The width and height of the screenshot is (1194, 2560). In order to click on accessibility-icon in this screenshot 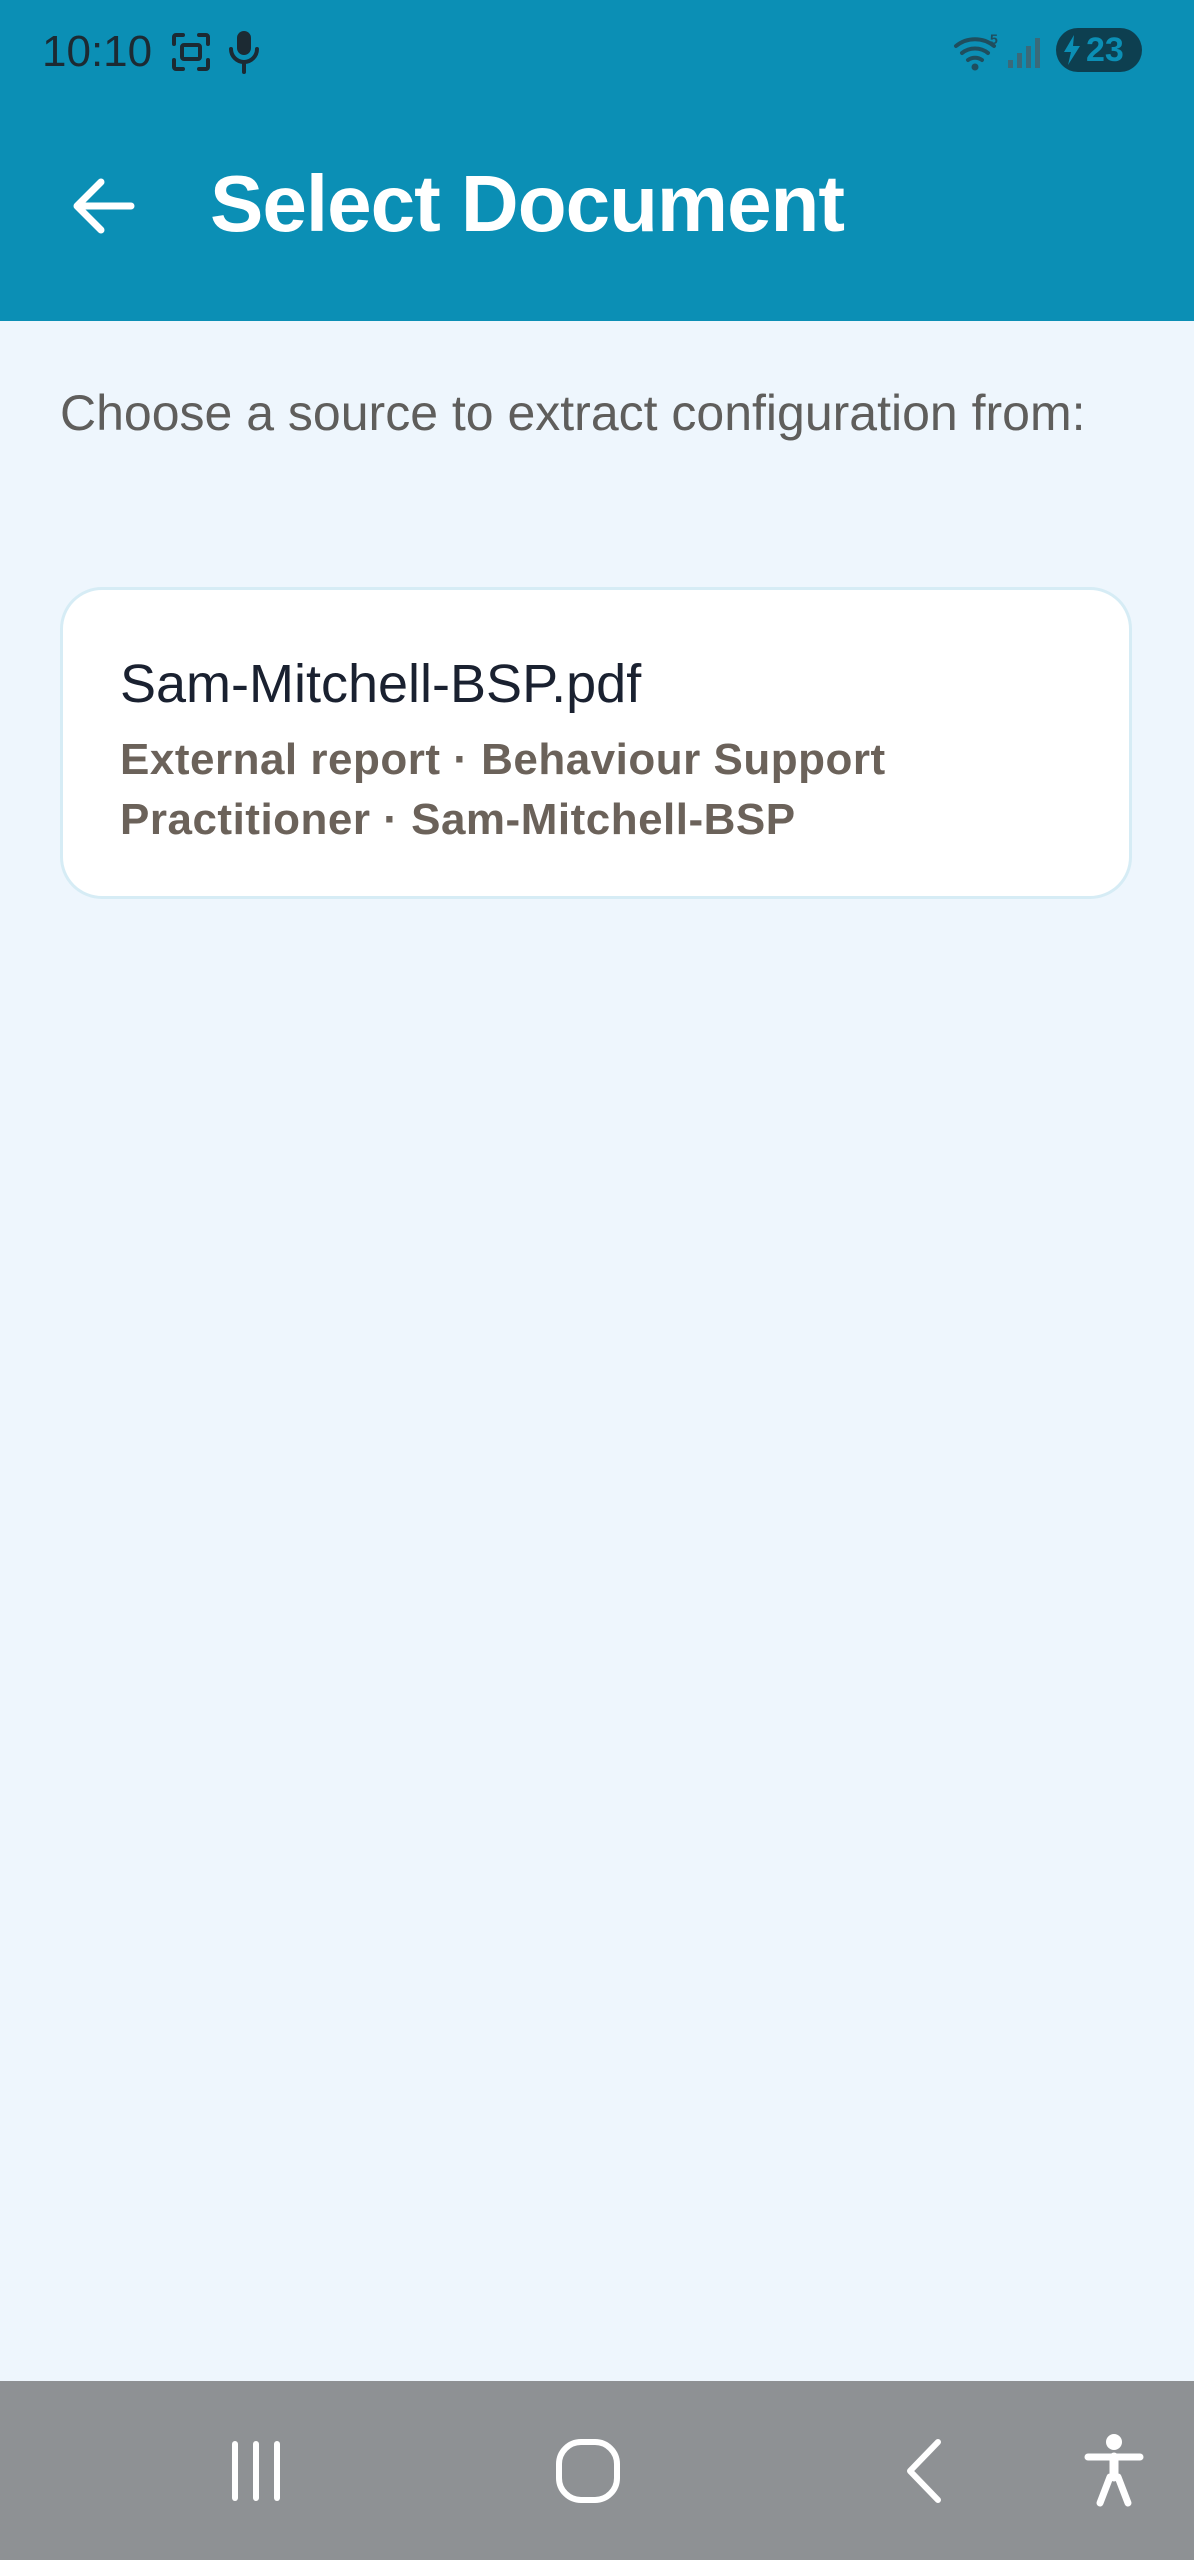, I will do `click(1114, 2470)`.